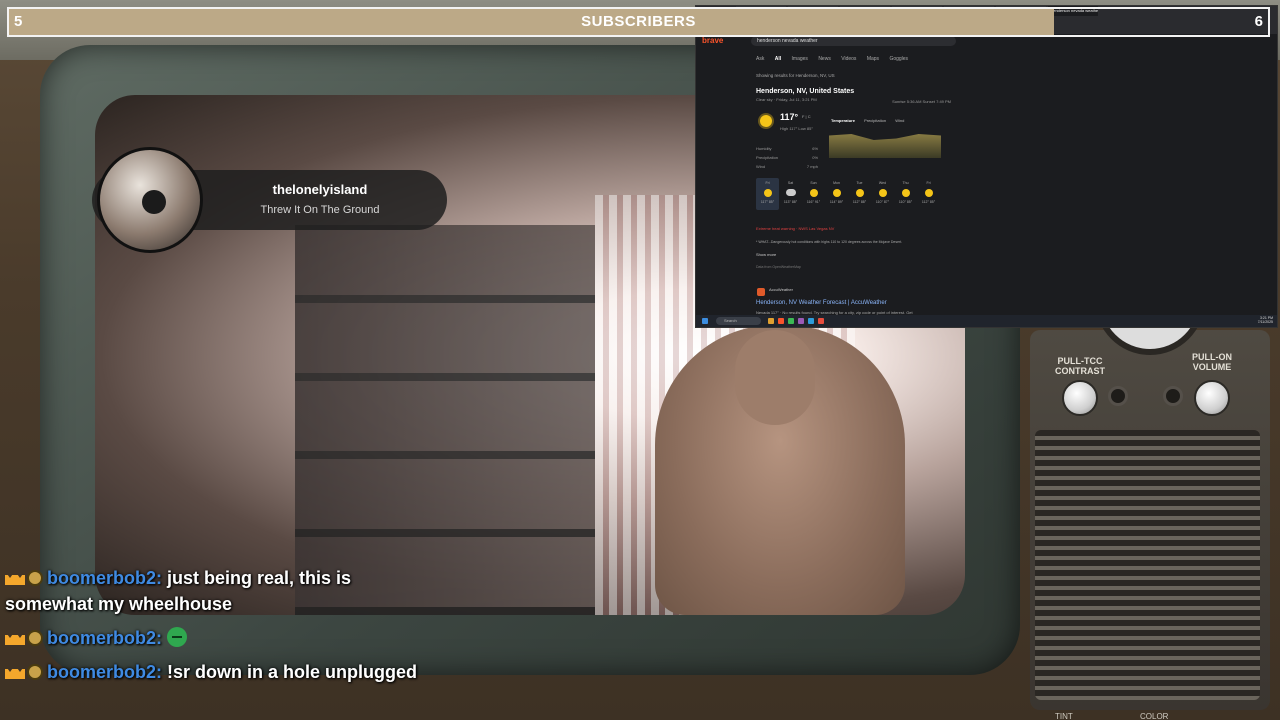 The height and width of the screenshot is (720, 1280). What do you see at coordinates (1118, 396) in the screenshot?
I see `small-knob-left` at bounding box center [1118, 396].